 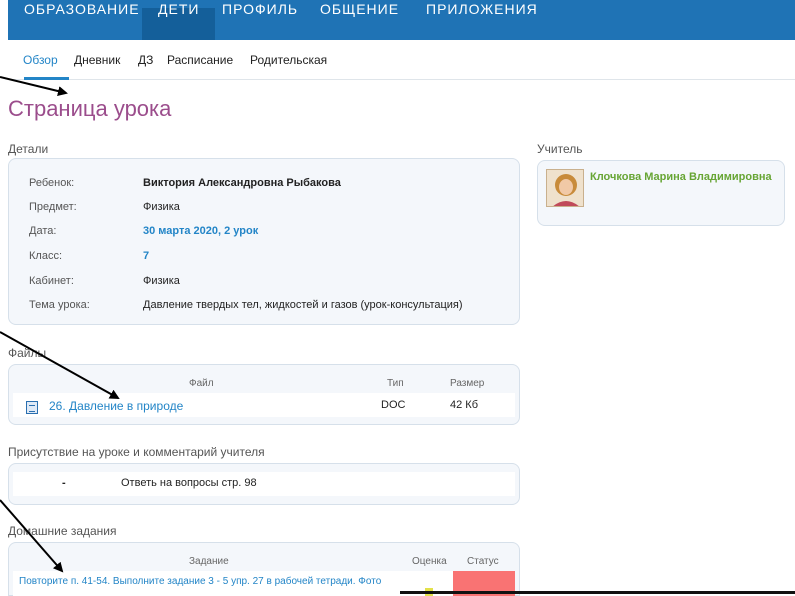 What do you see at coordinates (483, 561) in the screenshot?
I see `homework-col-status: Статус` at bounding box center [483, 561].